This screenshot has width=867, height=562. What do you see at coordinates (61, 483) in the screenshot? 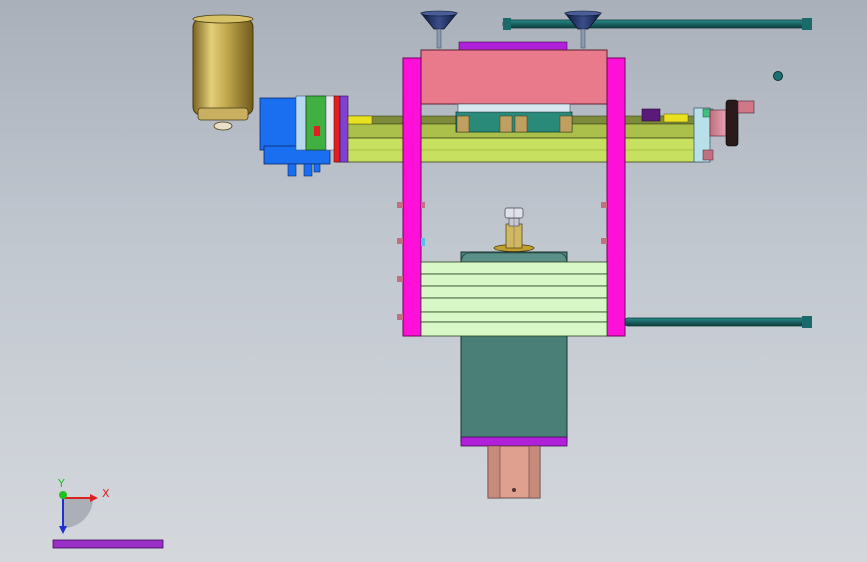
I see `y-axis-label: Y` at bounding box center [61, 483].